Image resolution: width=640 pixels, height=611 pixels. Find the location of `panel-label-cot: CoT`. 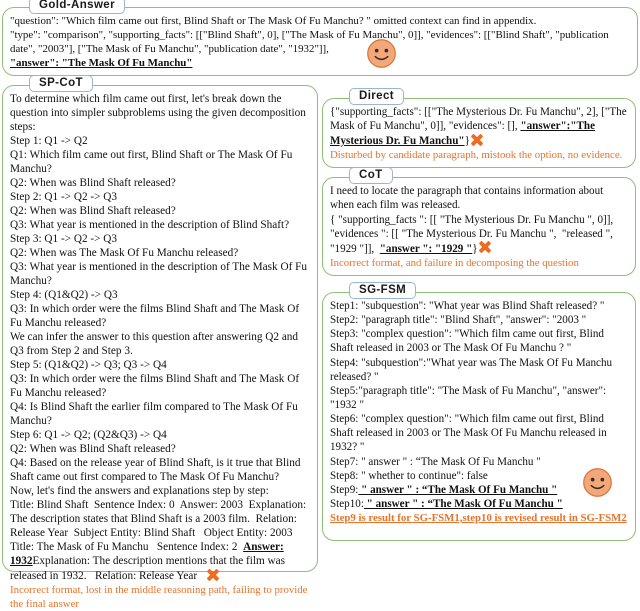

panel-label-cot: CoT is located at coordinates (371, 176).